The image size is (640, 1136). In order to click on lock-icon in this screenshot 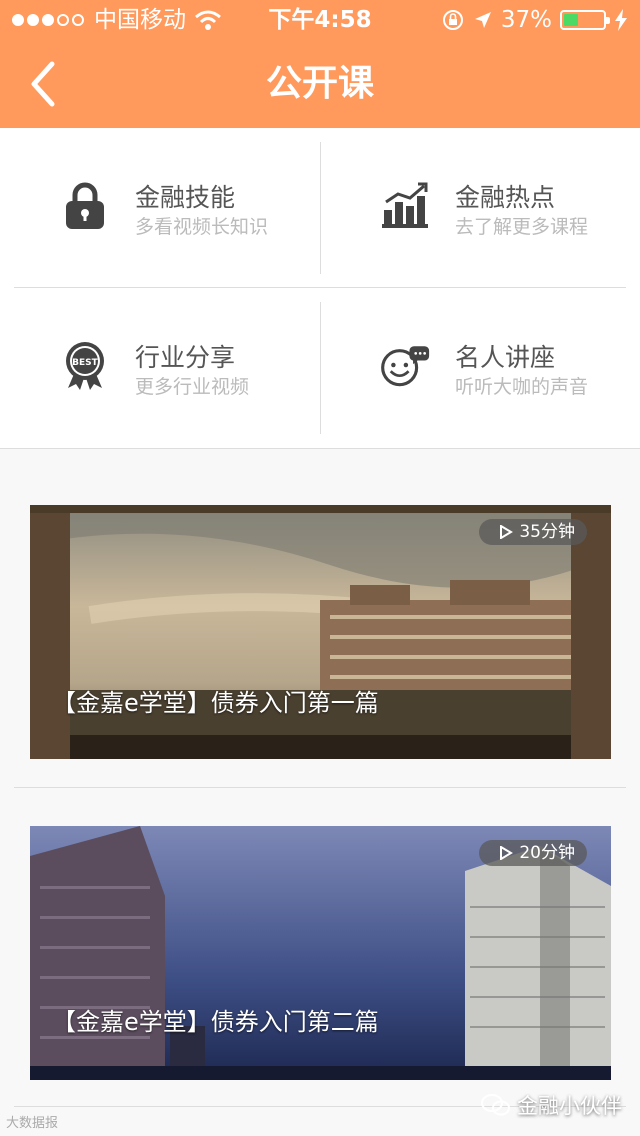, I will do `click(85, 205)`.